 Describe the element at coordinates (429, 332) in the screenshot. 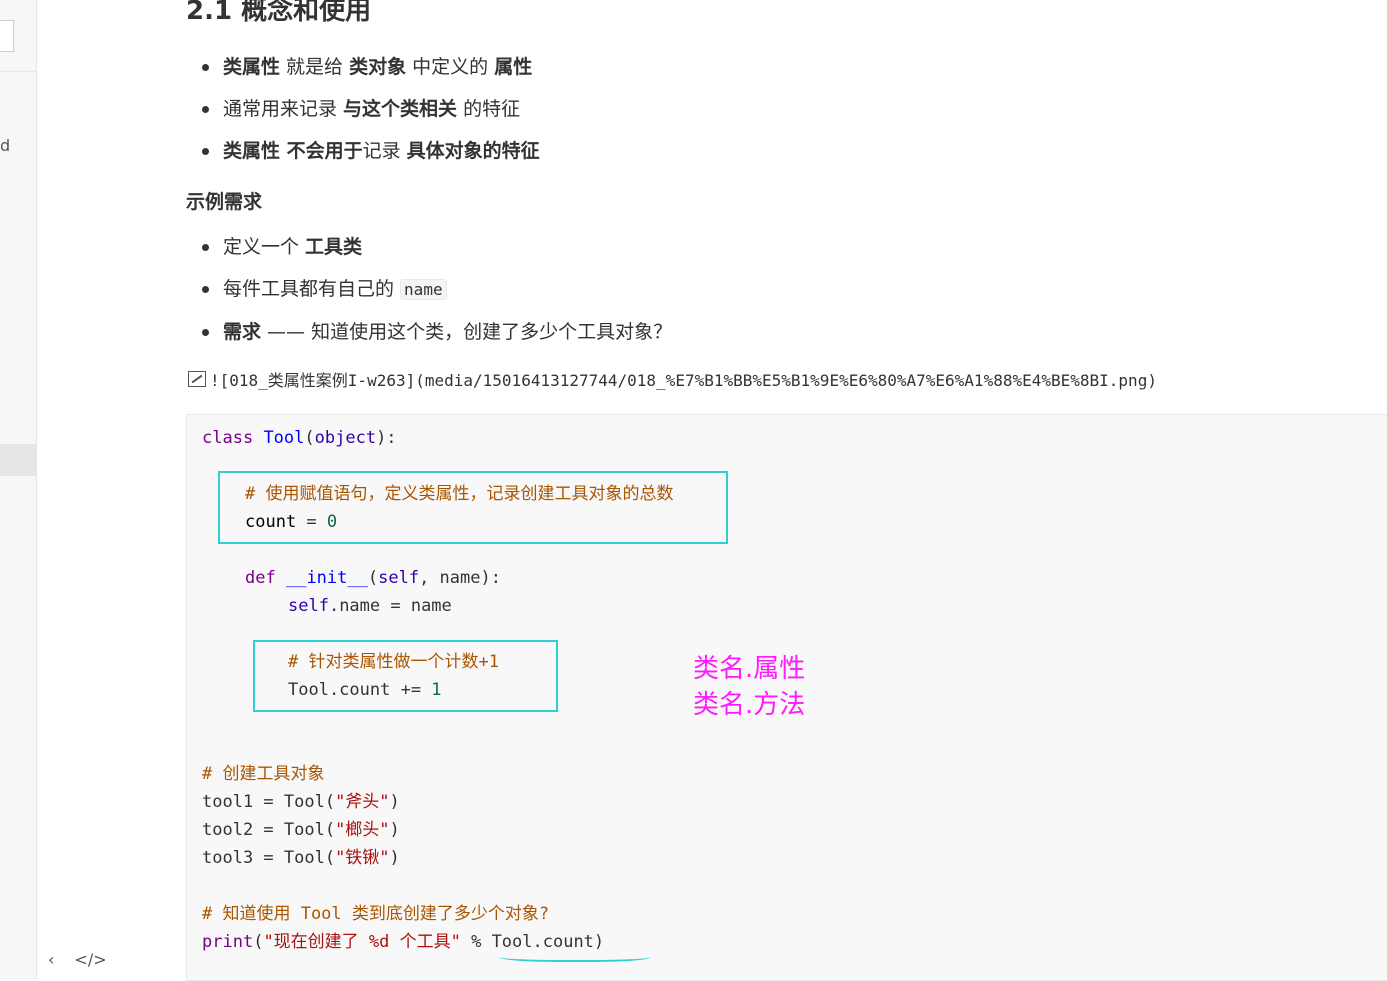

I see `list-item: 需求 —— 知道使用这个类，创建了多少个工具对象？` at that location.